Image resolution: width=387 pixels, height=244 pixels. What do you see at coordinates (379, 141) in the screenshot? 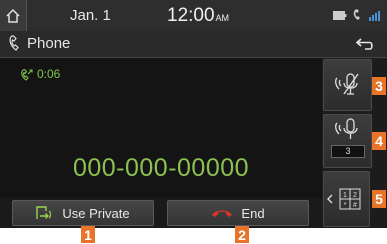
I see `callout-4: 4` at bounding box center [379, 141].